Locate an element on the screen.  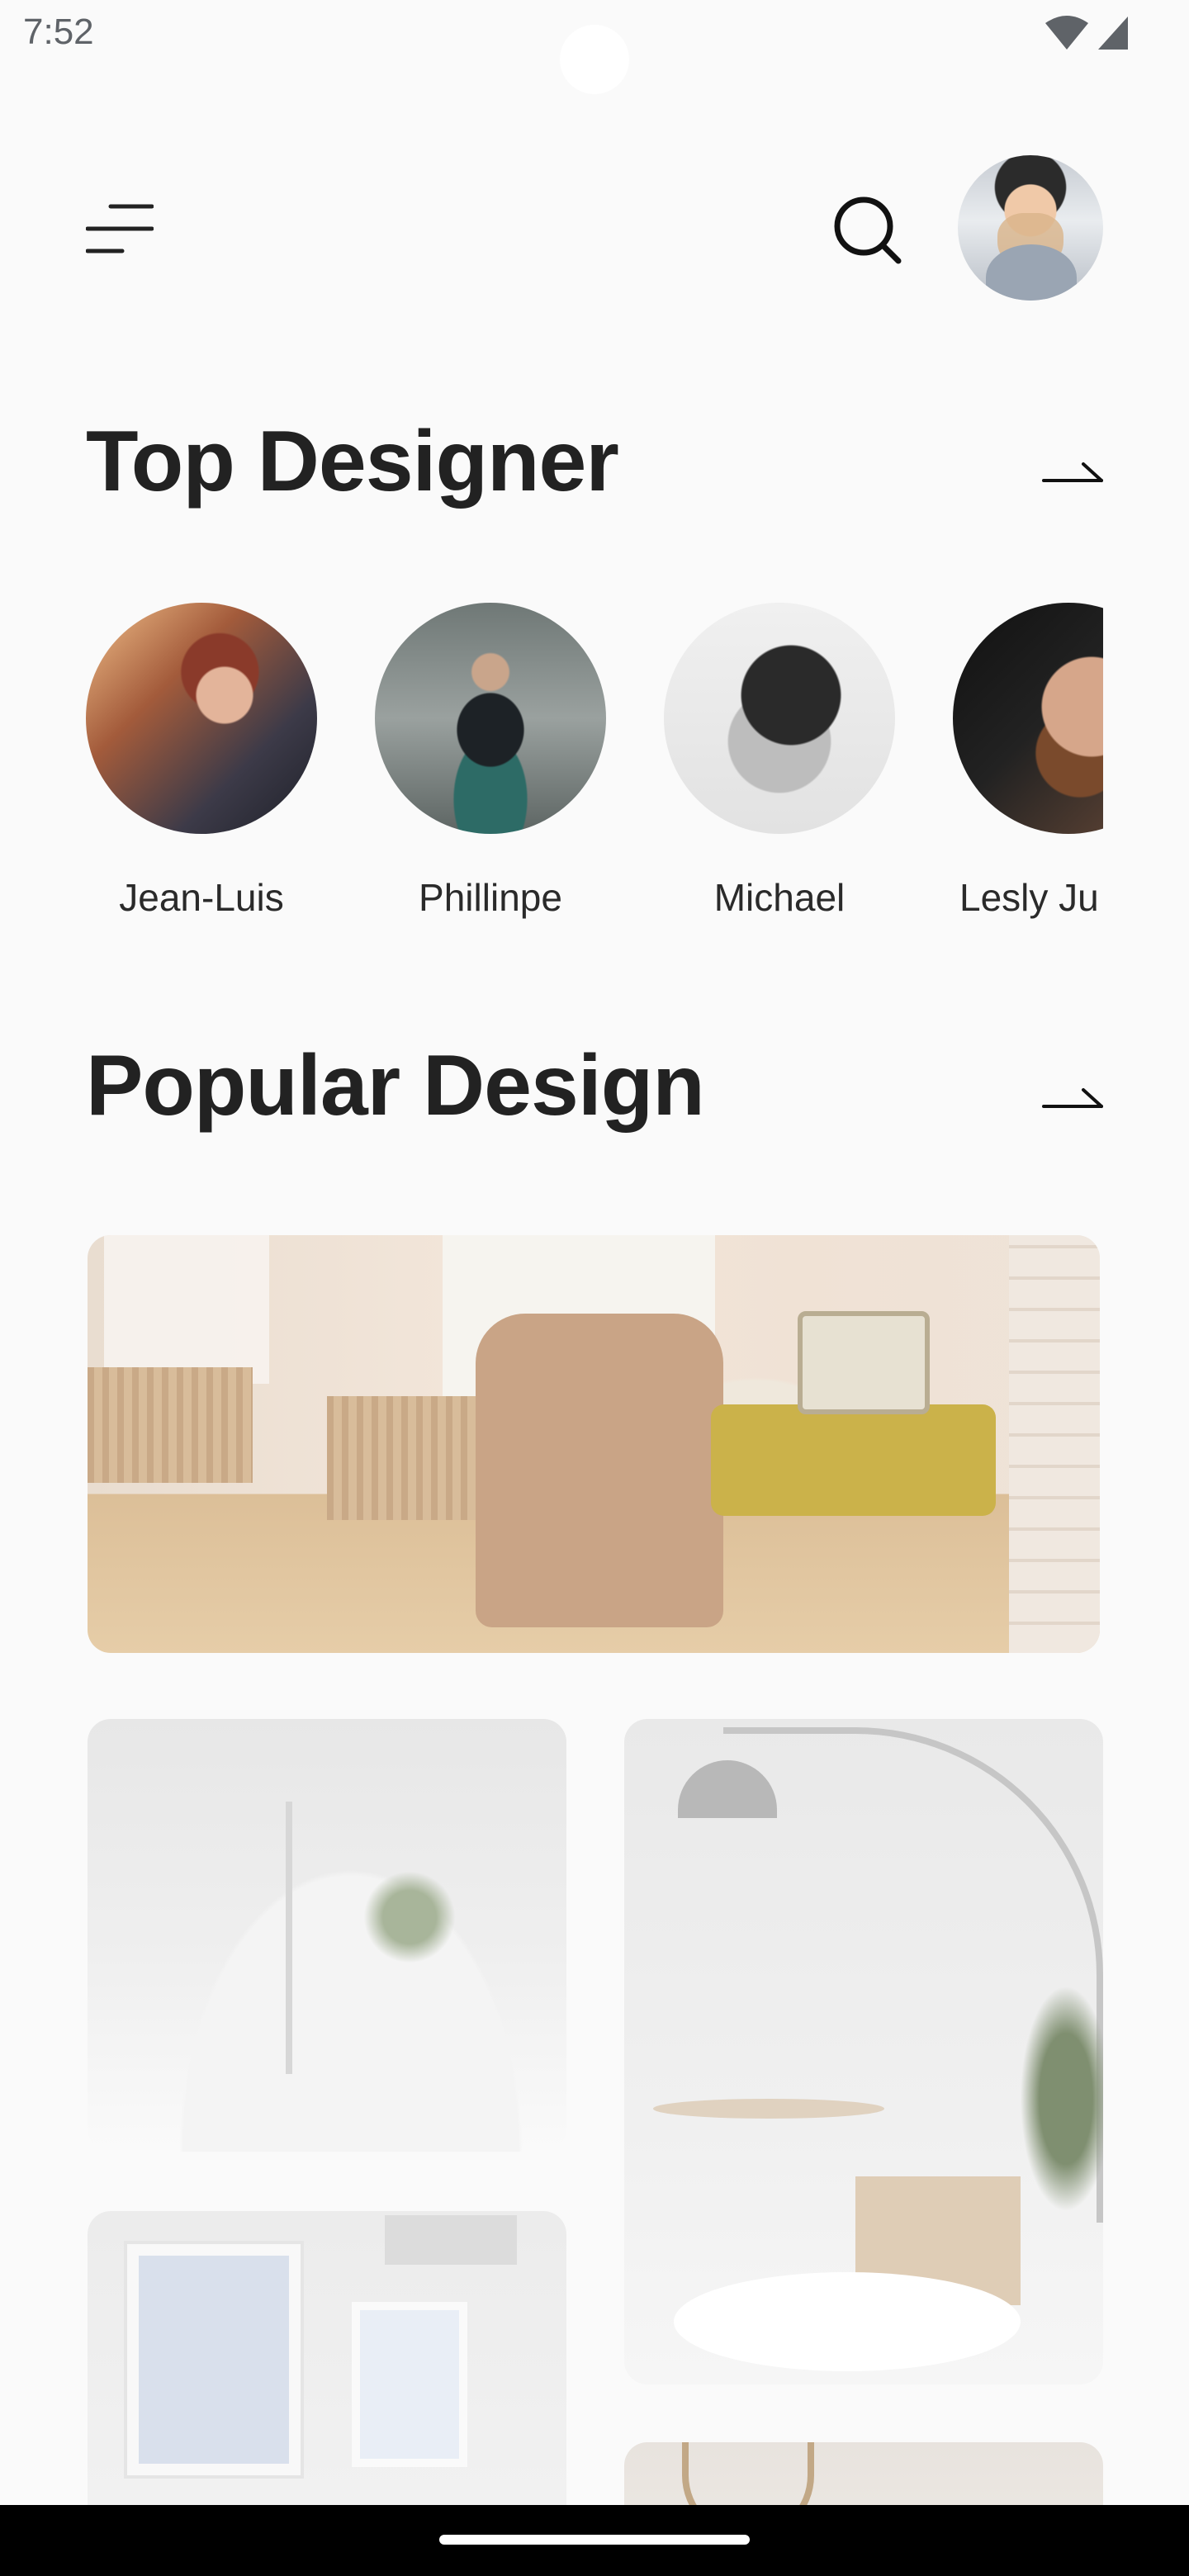
designer-item: Phillinpe is located at coordinates (490, 761).